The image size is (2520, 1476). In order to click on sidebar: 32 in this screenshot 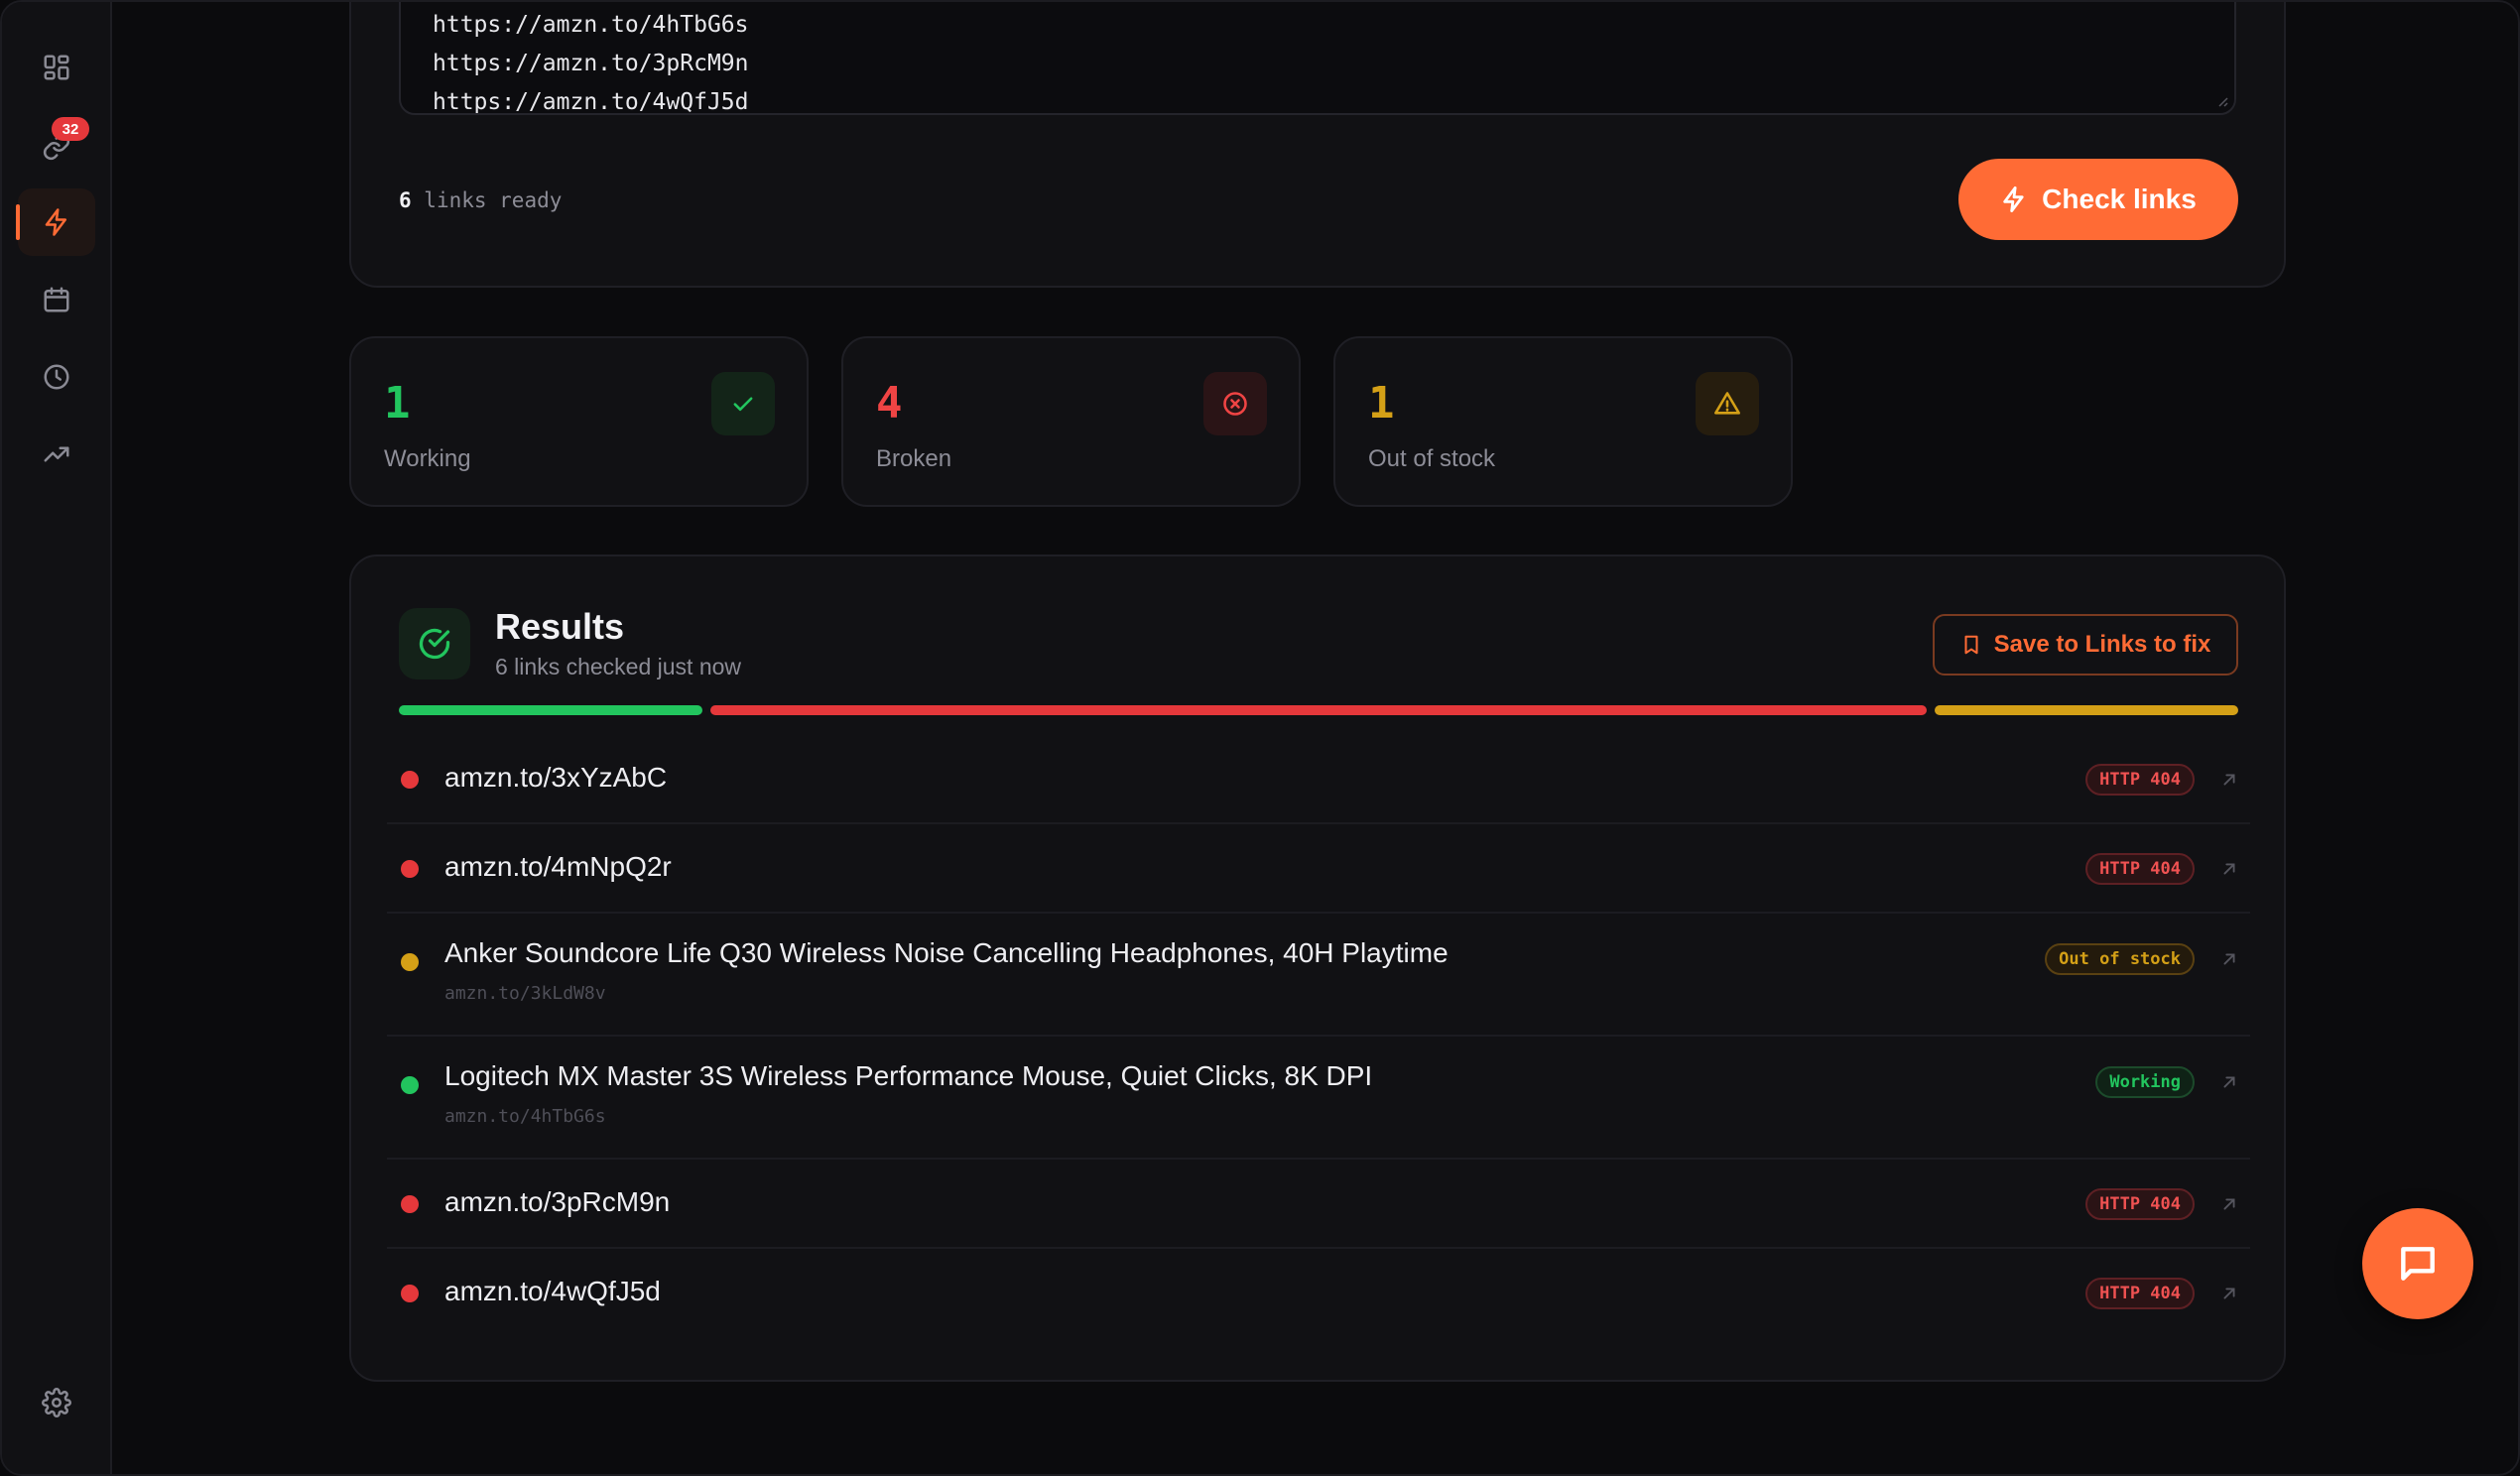, I will do `click(57, 738)`.